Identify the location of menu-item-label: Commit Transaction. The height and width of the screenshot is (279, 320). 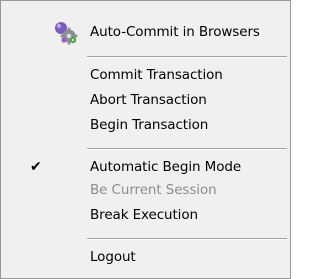
(156, 75).